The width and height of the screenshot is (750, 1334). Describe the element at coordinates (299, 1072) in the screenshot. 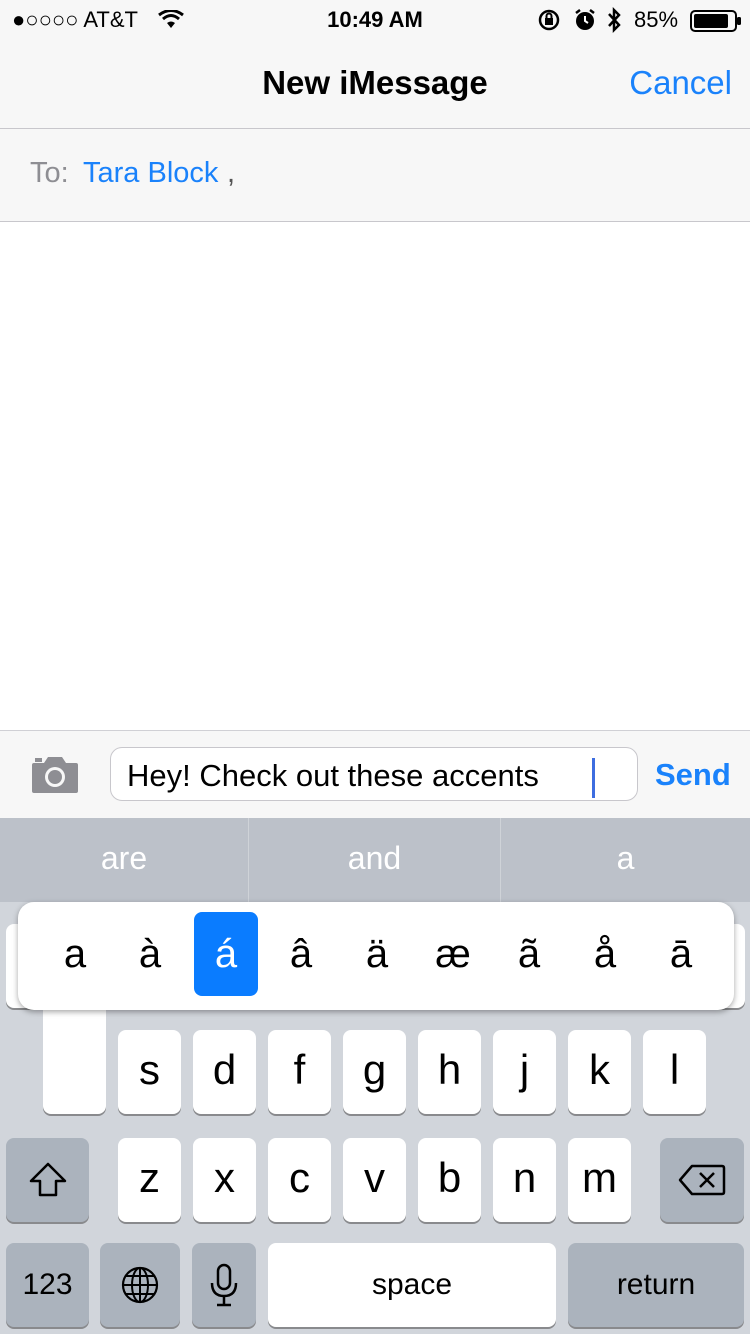

I see `key-f: f` at that location.